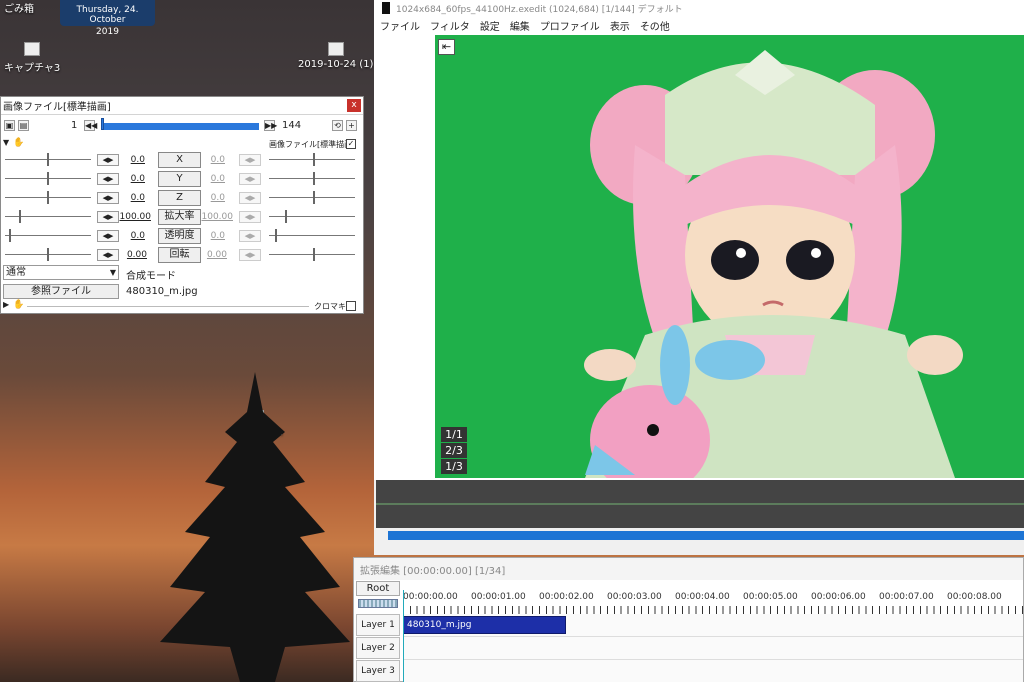 This screenshot has height=682, width=1024. Describe the element at coordinates (570, 25) in the screenshot. I see `menu-profile: プロファイル` at that location.